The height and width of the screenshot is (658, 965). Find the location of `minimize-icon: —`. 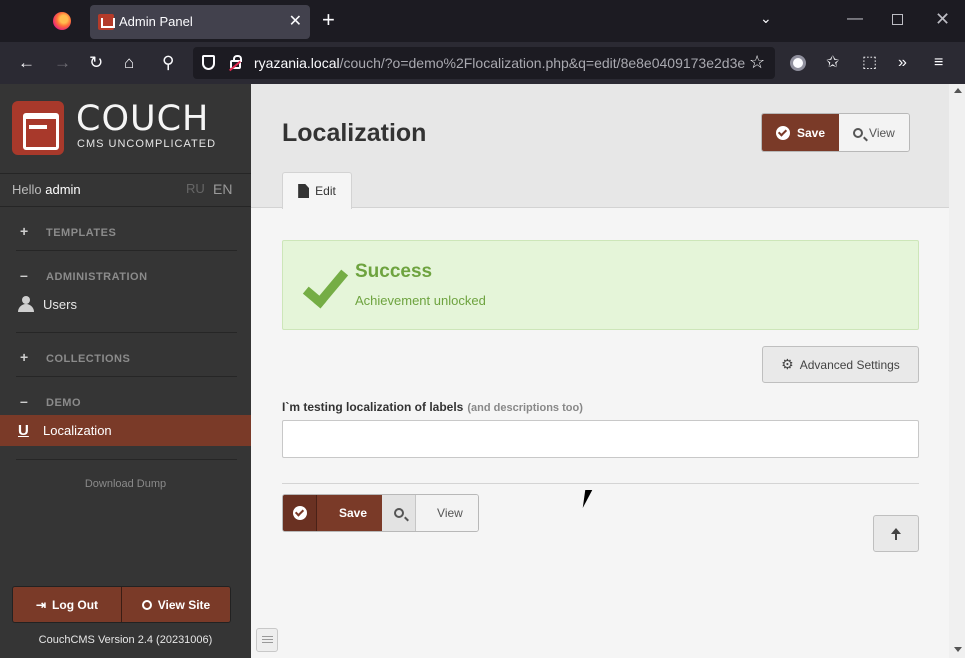

minimize-icon: — is located at coordinates (855, 19).